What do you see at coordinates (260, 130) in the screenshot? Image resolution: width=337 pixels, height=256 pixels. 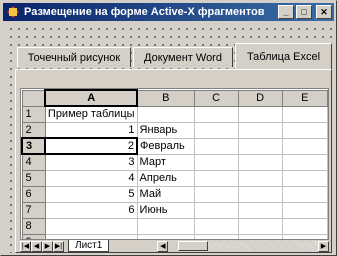 I see `cell-d2` at bounding box center [260, 130].